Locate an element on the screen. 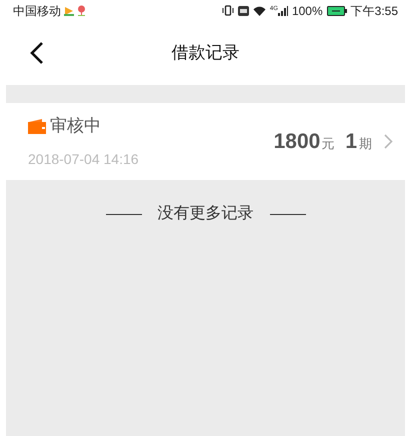 This screenshot has width=411, height=436. no-more-records-note: 没有更多记录 is located at coordinates (206, 214).